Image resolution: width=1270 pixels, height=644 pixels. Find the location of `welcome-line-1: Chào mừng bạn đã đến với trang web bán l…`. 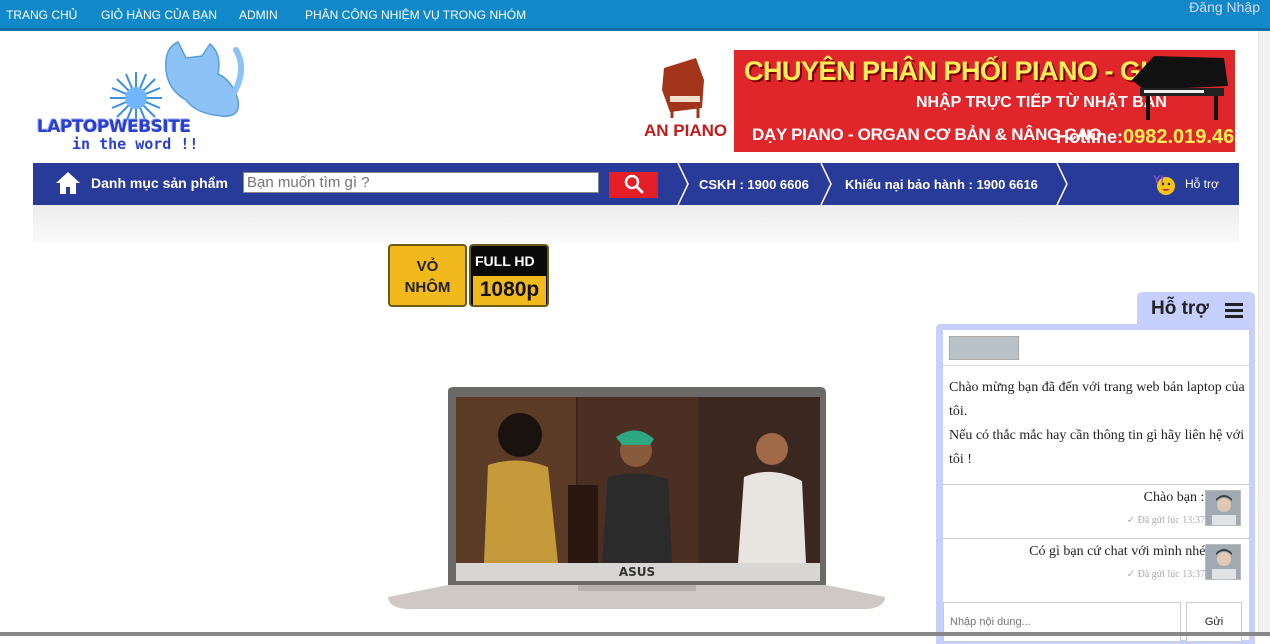

welcome-line-1: Chào mừng bạn đã đến với trang web bán l… is located at coordinates (1097, 399).